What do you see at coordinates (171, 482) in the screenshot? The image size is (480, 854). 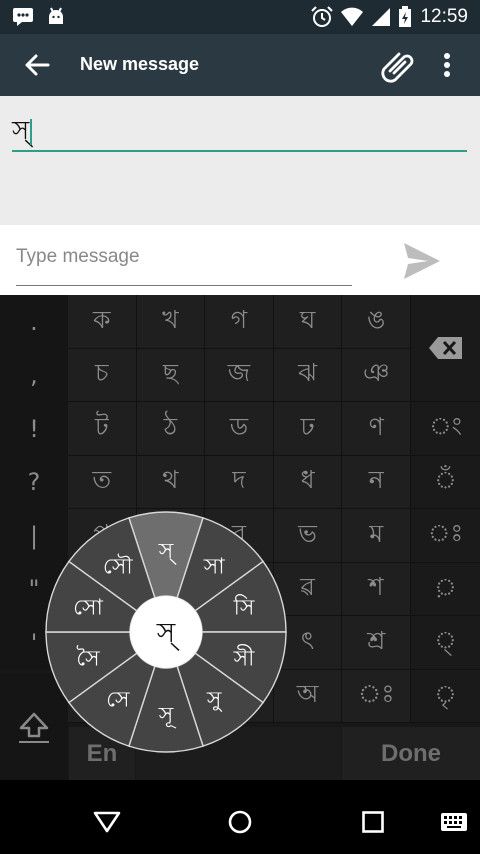 I see `letter-key: থ` at bounding box center [171, 482].